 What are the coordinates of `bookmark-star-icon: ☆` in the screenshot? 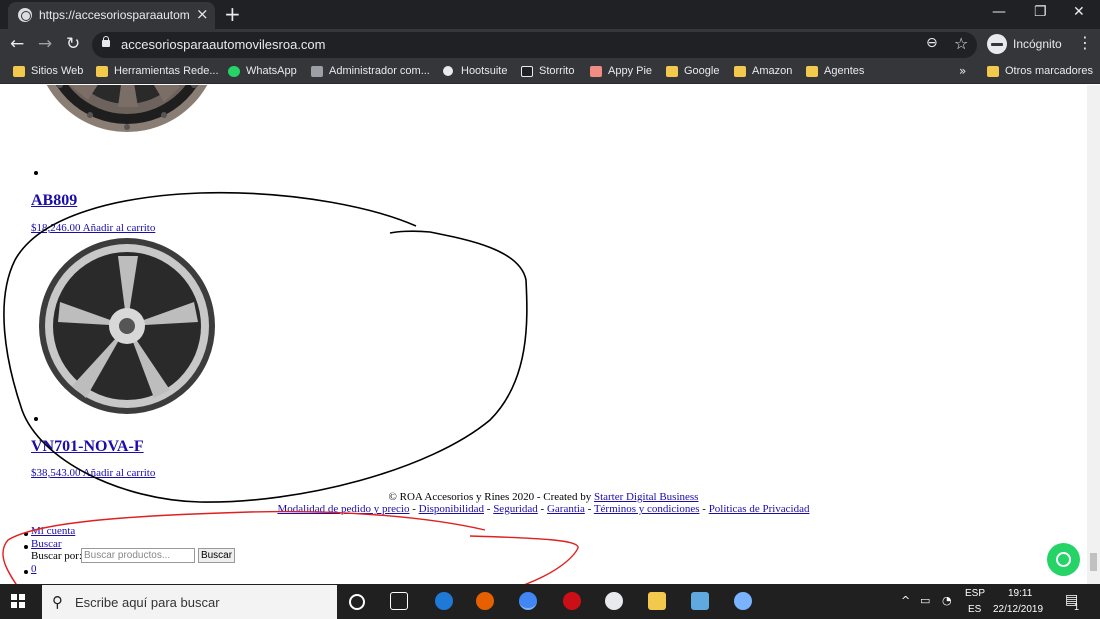 It's located at (961, 43).